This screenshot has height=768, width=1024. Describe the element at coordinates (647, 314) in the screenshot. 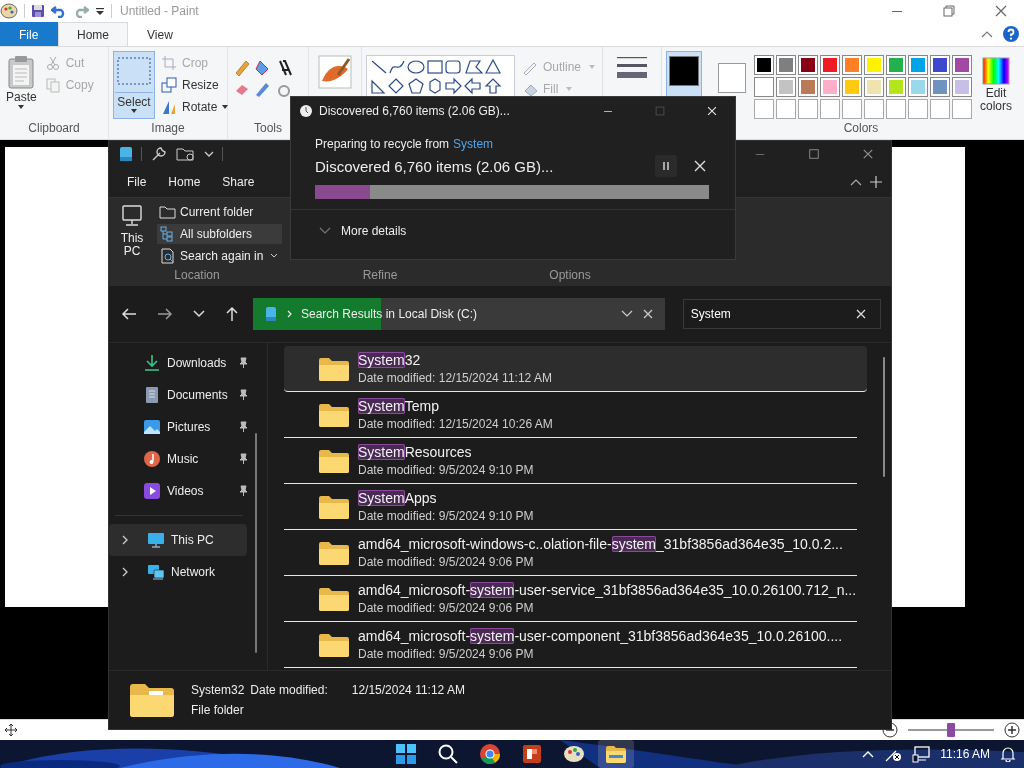

I see `stop-icon` at that location.